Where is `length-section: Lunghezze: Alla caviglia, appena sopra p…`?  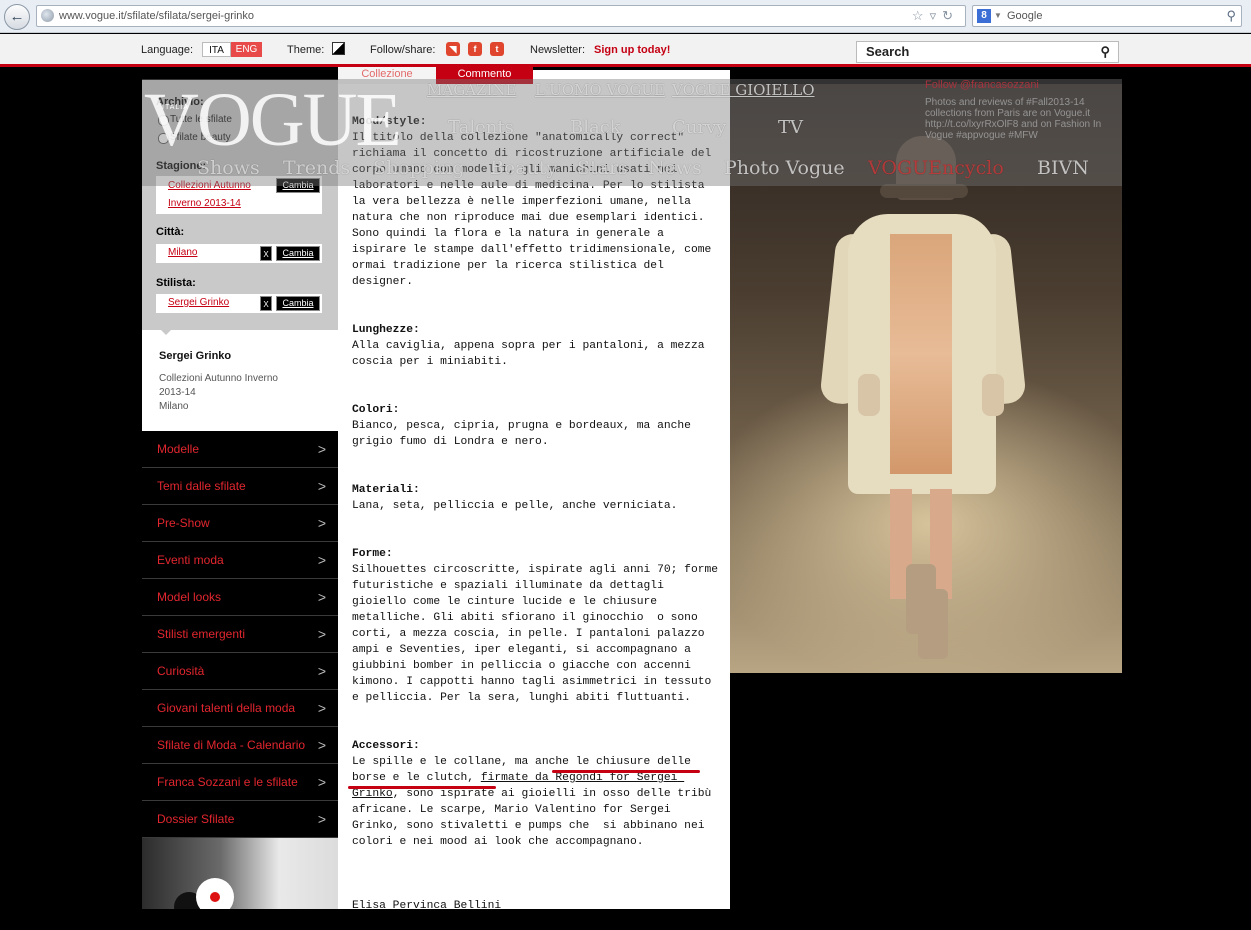
length-section: Lunghezze: Alla caviglia, appena sopra p… is located at coordinates (537, 346).